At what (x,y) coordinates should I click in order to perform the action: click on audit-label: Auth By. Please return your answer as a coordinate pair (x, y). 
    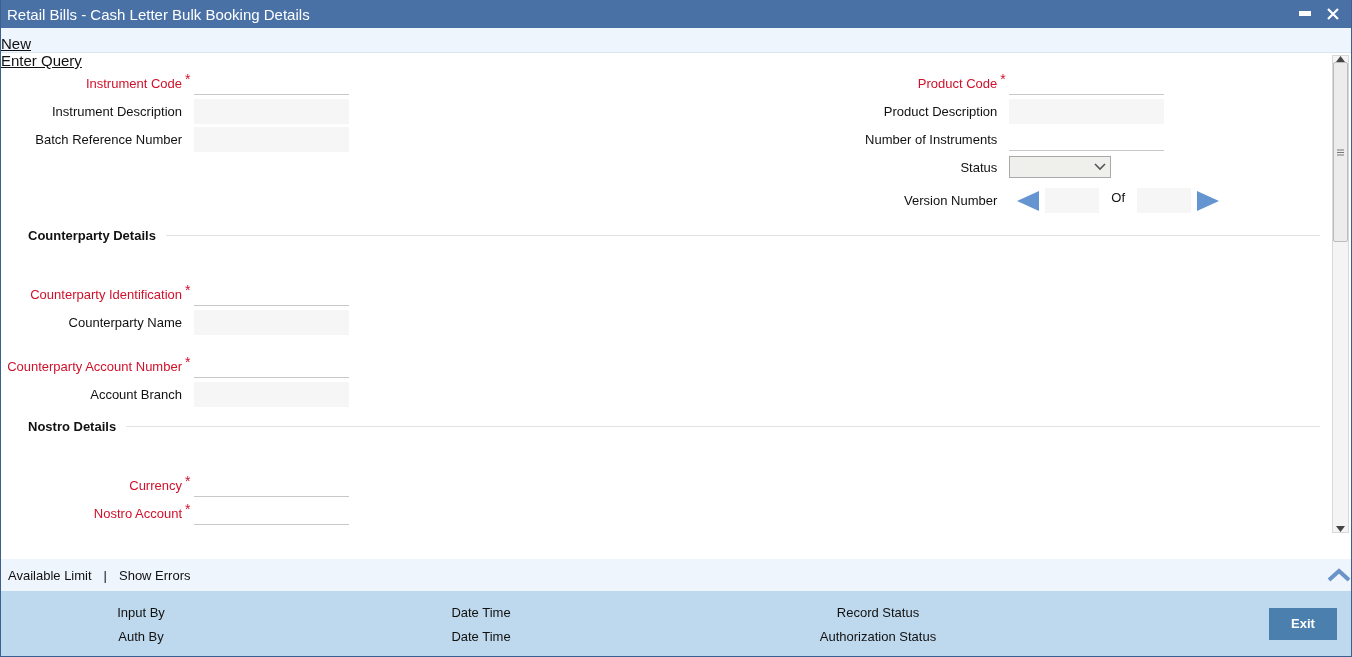
    Looking at the image, I should click on (141, 636).